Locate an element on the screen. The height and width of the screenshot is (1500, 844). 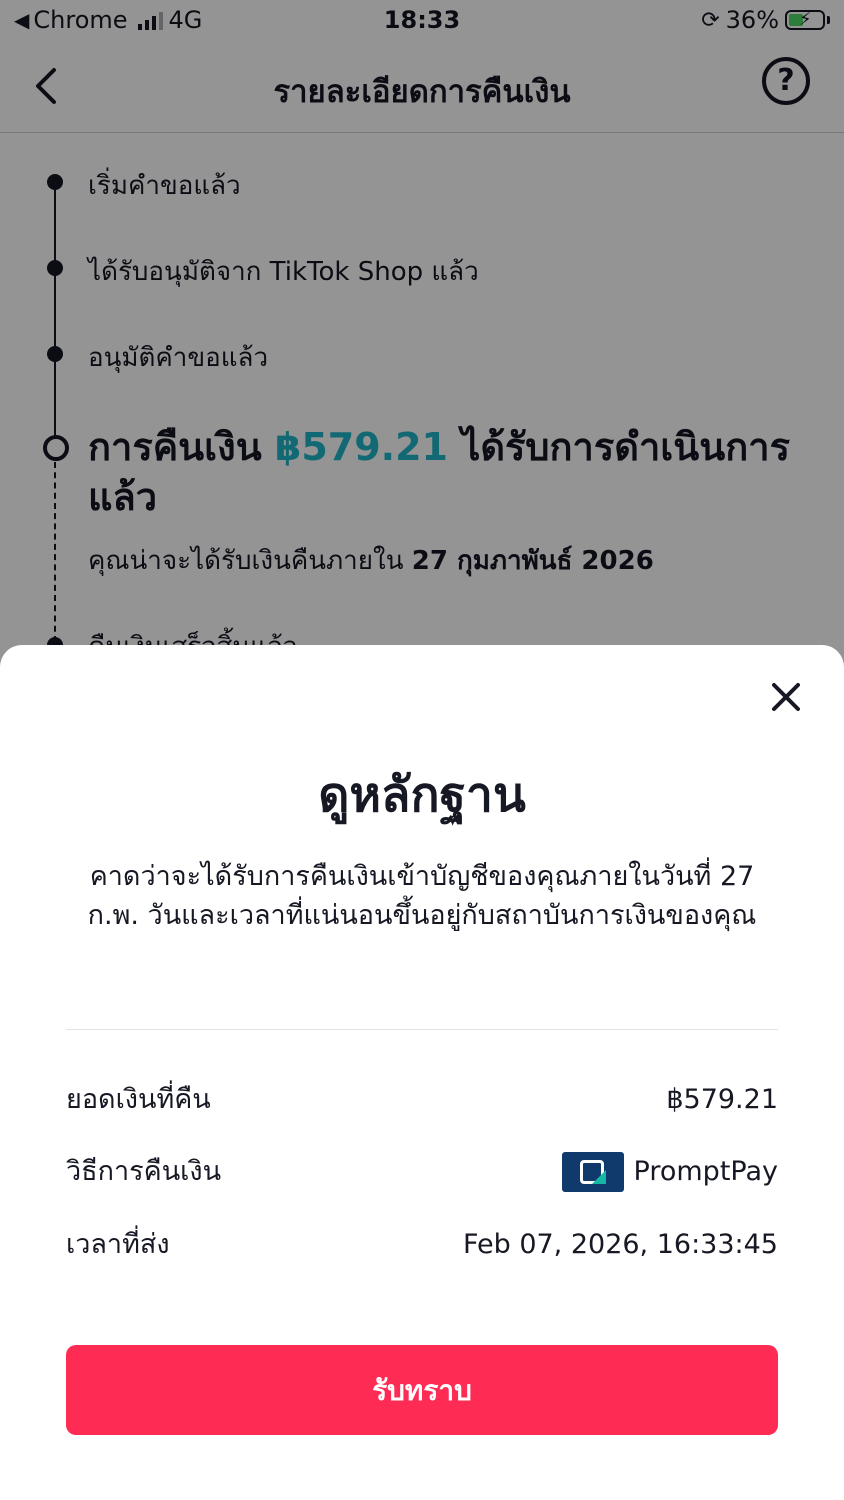
refund-method-value: PromptPay is located at coordinates (669, 1172).